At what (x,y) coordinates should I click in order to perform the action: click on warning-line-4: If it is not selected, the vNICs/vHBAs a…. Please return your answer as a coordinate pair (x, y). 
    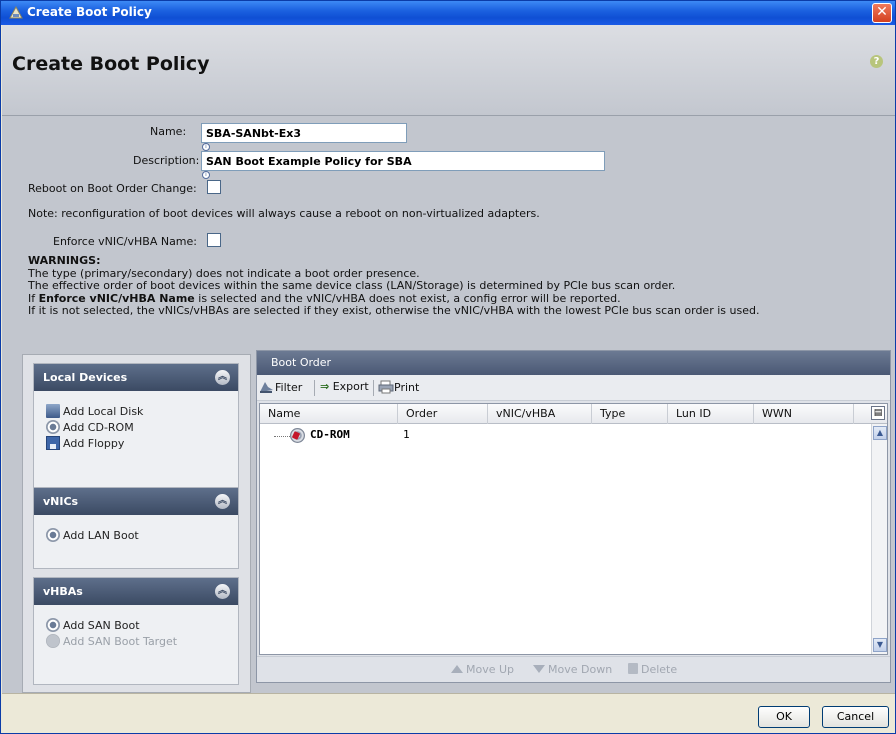
    Looking at the image, I should click on (394, 311).